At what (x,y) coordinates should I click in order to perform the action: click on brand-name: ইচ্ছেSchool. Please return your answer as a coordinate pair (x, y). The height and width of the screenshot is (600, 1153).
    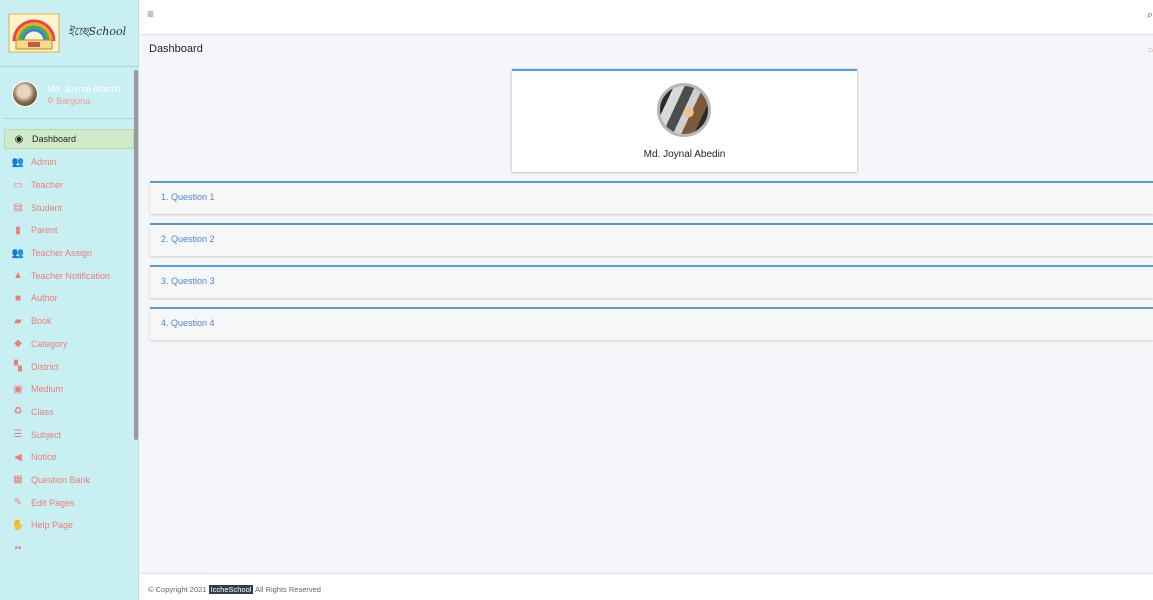
    Looking at the image, I should click on (97, 31).